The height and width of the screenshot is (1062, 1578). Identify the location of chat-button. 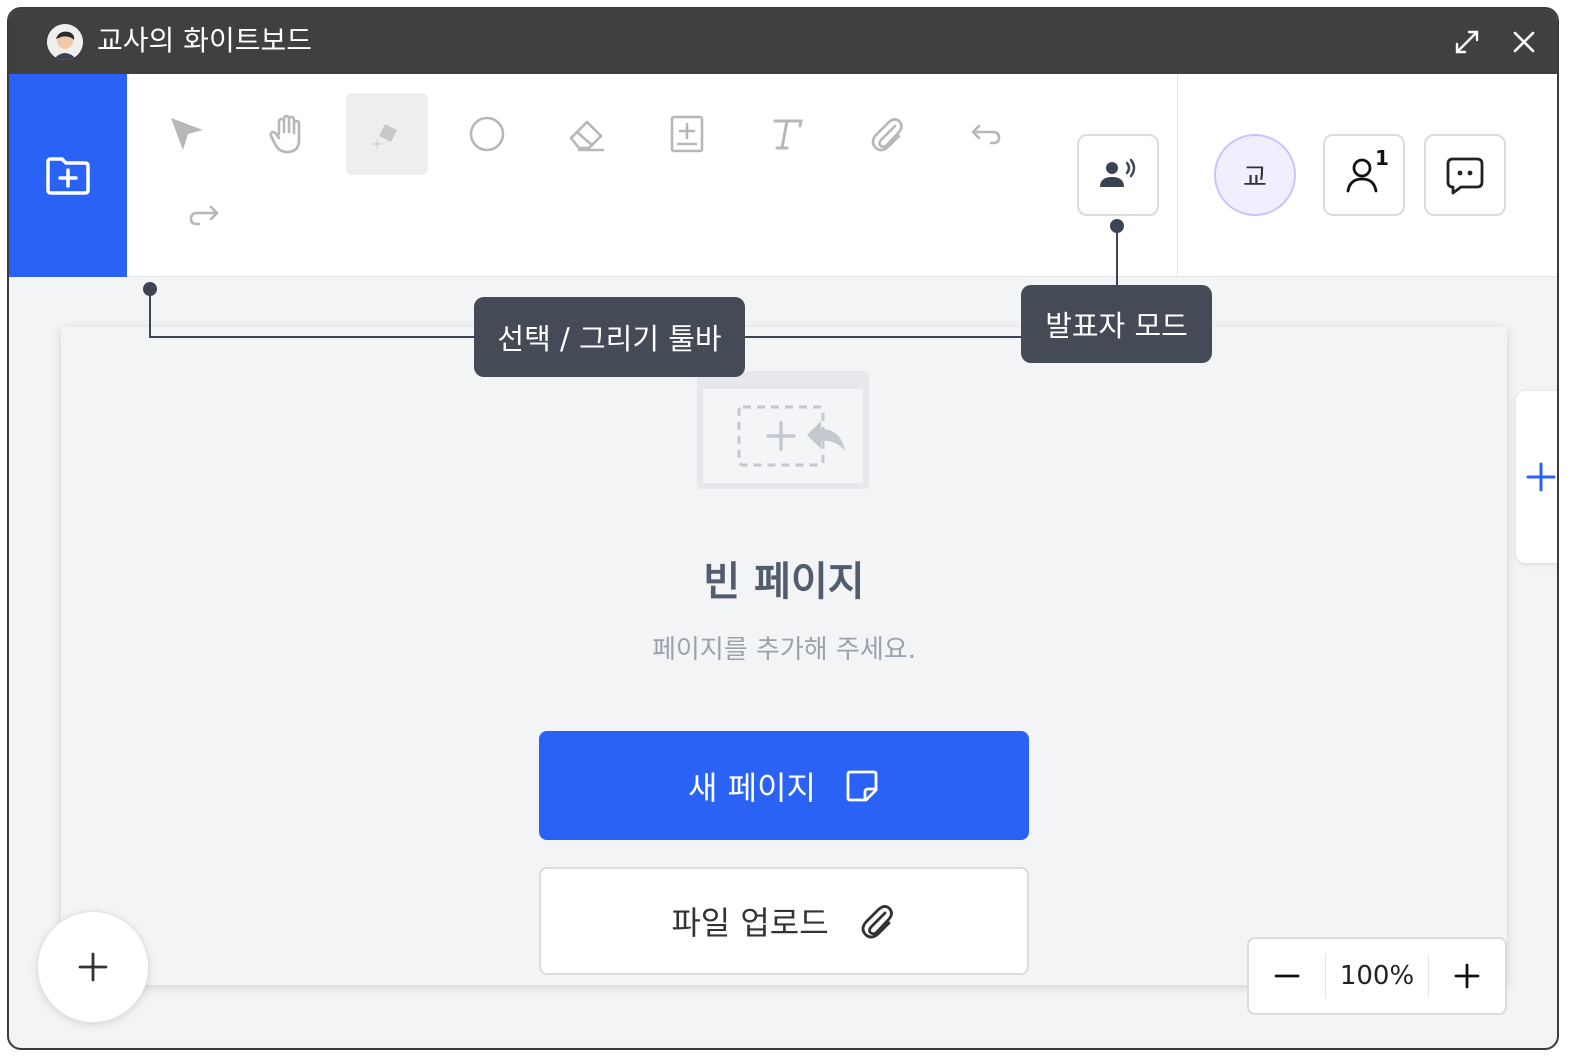
(1465, 175).